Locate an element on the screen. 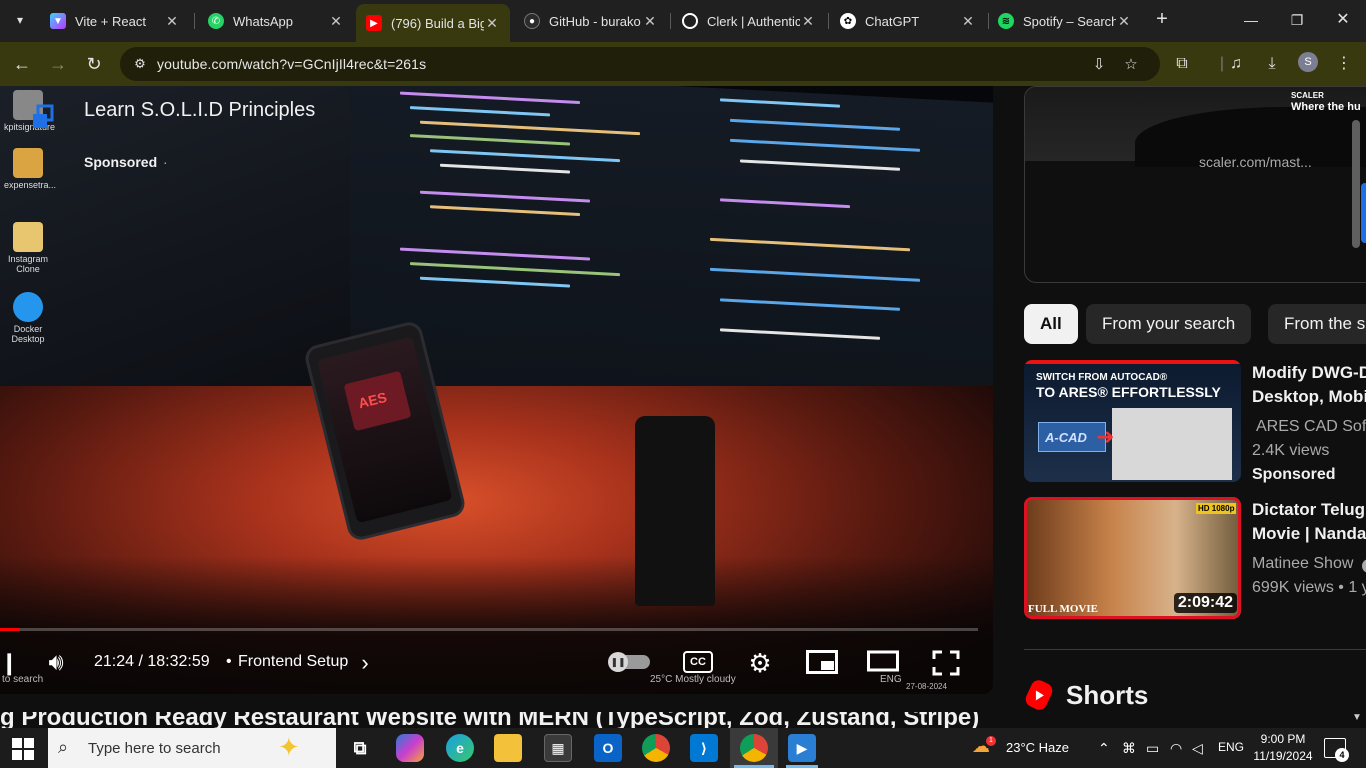 The height and width of the screenshot is (768, 1366). chrome-icon is located at coordinates (656, 748).